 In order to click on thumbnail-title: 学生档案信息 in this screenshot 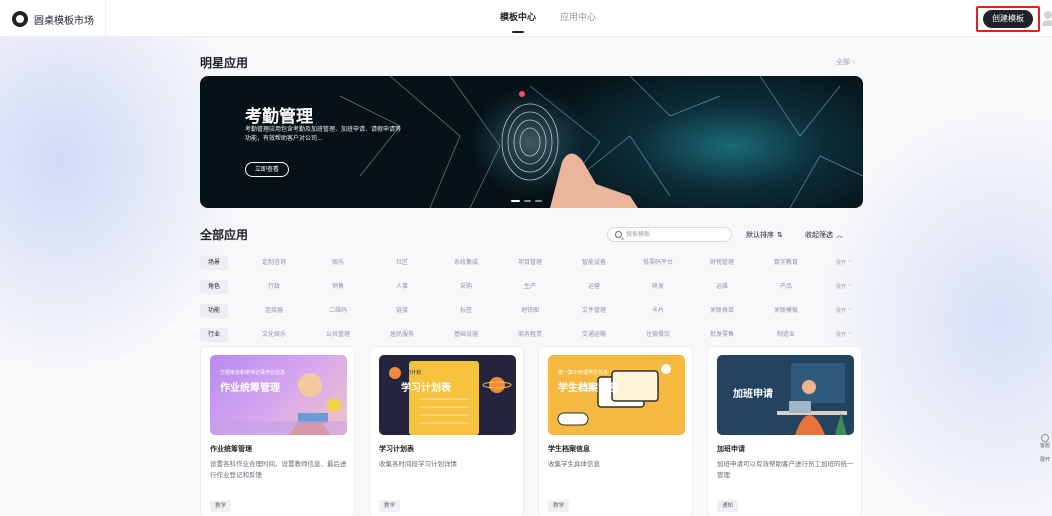, I will do `click(588, 388)`.